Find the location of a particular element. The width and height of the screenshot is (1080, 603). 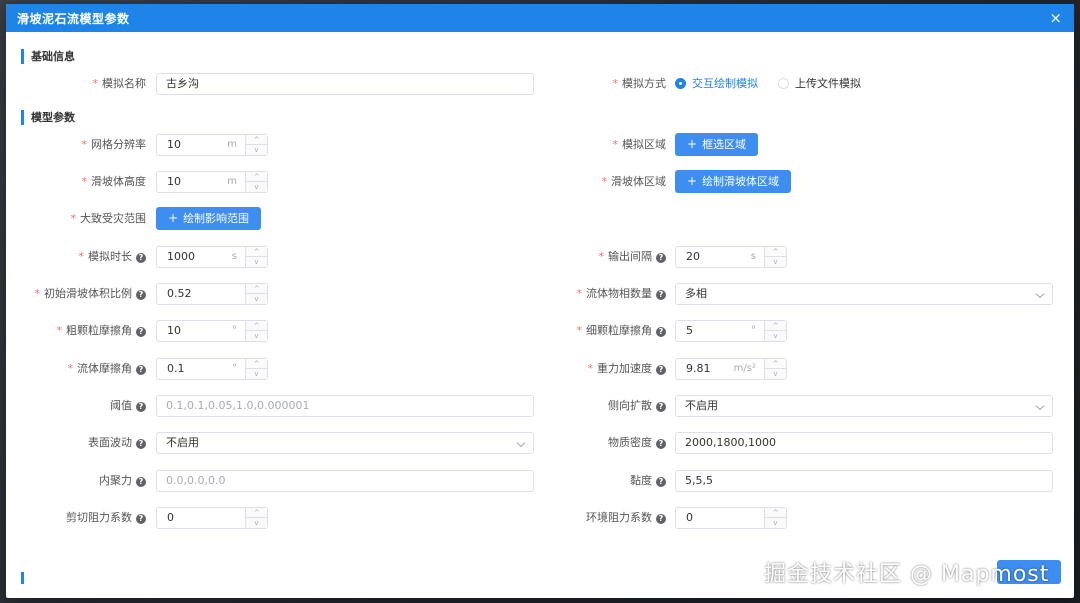

radio-dot-icon is located at coordinates (783, 83).